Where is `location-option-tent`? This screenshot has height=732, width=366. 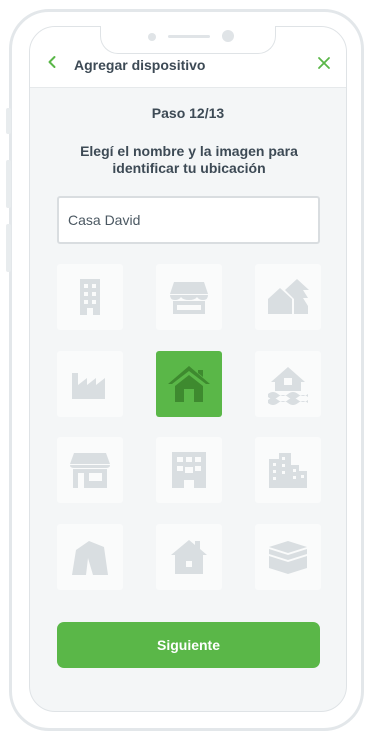 location-option-tent is located at coordinates (90, 557).